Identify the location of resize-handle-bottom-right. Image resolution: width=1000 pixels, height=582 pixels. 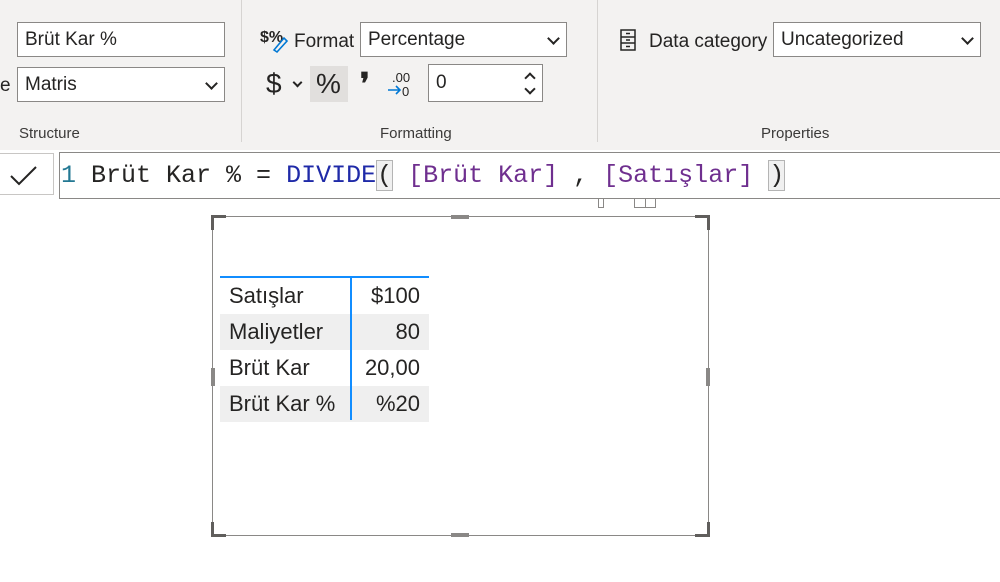
(702, 529).